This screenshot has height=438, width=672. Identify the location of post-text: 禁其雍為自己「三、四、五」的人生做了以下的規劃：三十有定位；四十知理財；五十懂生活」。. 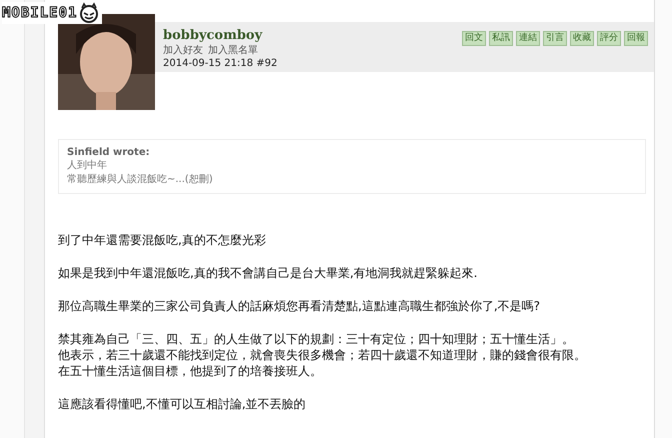
(316, 339).